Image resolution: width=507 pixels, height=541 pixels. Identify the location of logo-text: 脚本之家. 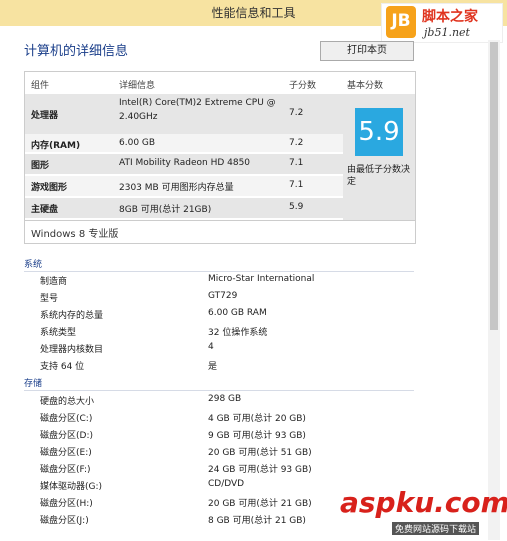
(450, 17).